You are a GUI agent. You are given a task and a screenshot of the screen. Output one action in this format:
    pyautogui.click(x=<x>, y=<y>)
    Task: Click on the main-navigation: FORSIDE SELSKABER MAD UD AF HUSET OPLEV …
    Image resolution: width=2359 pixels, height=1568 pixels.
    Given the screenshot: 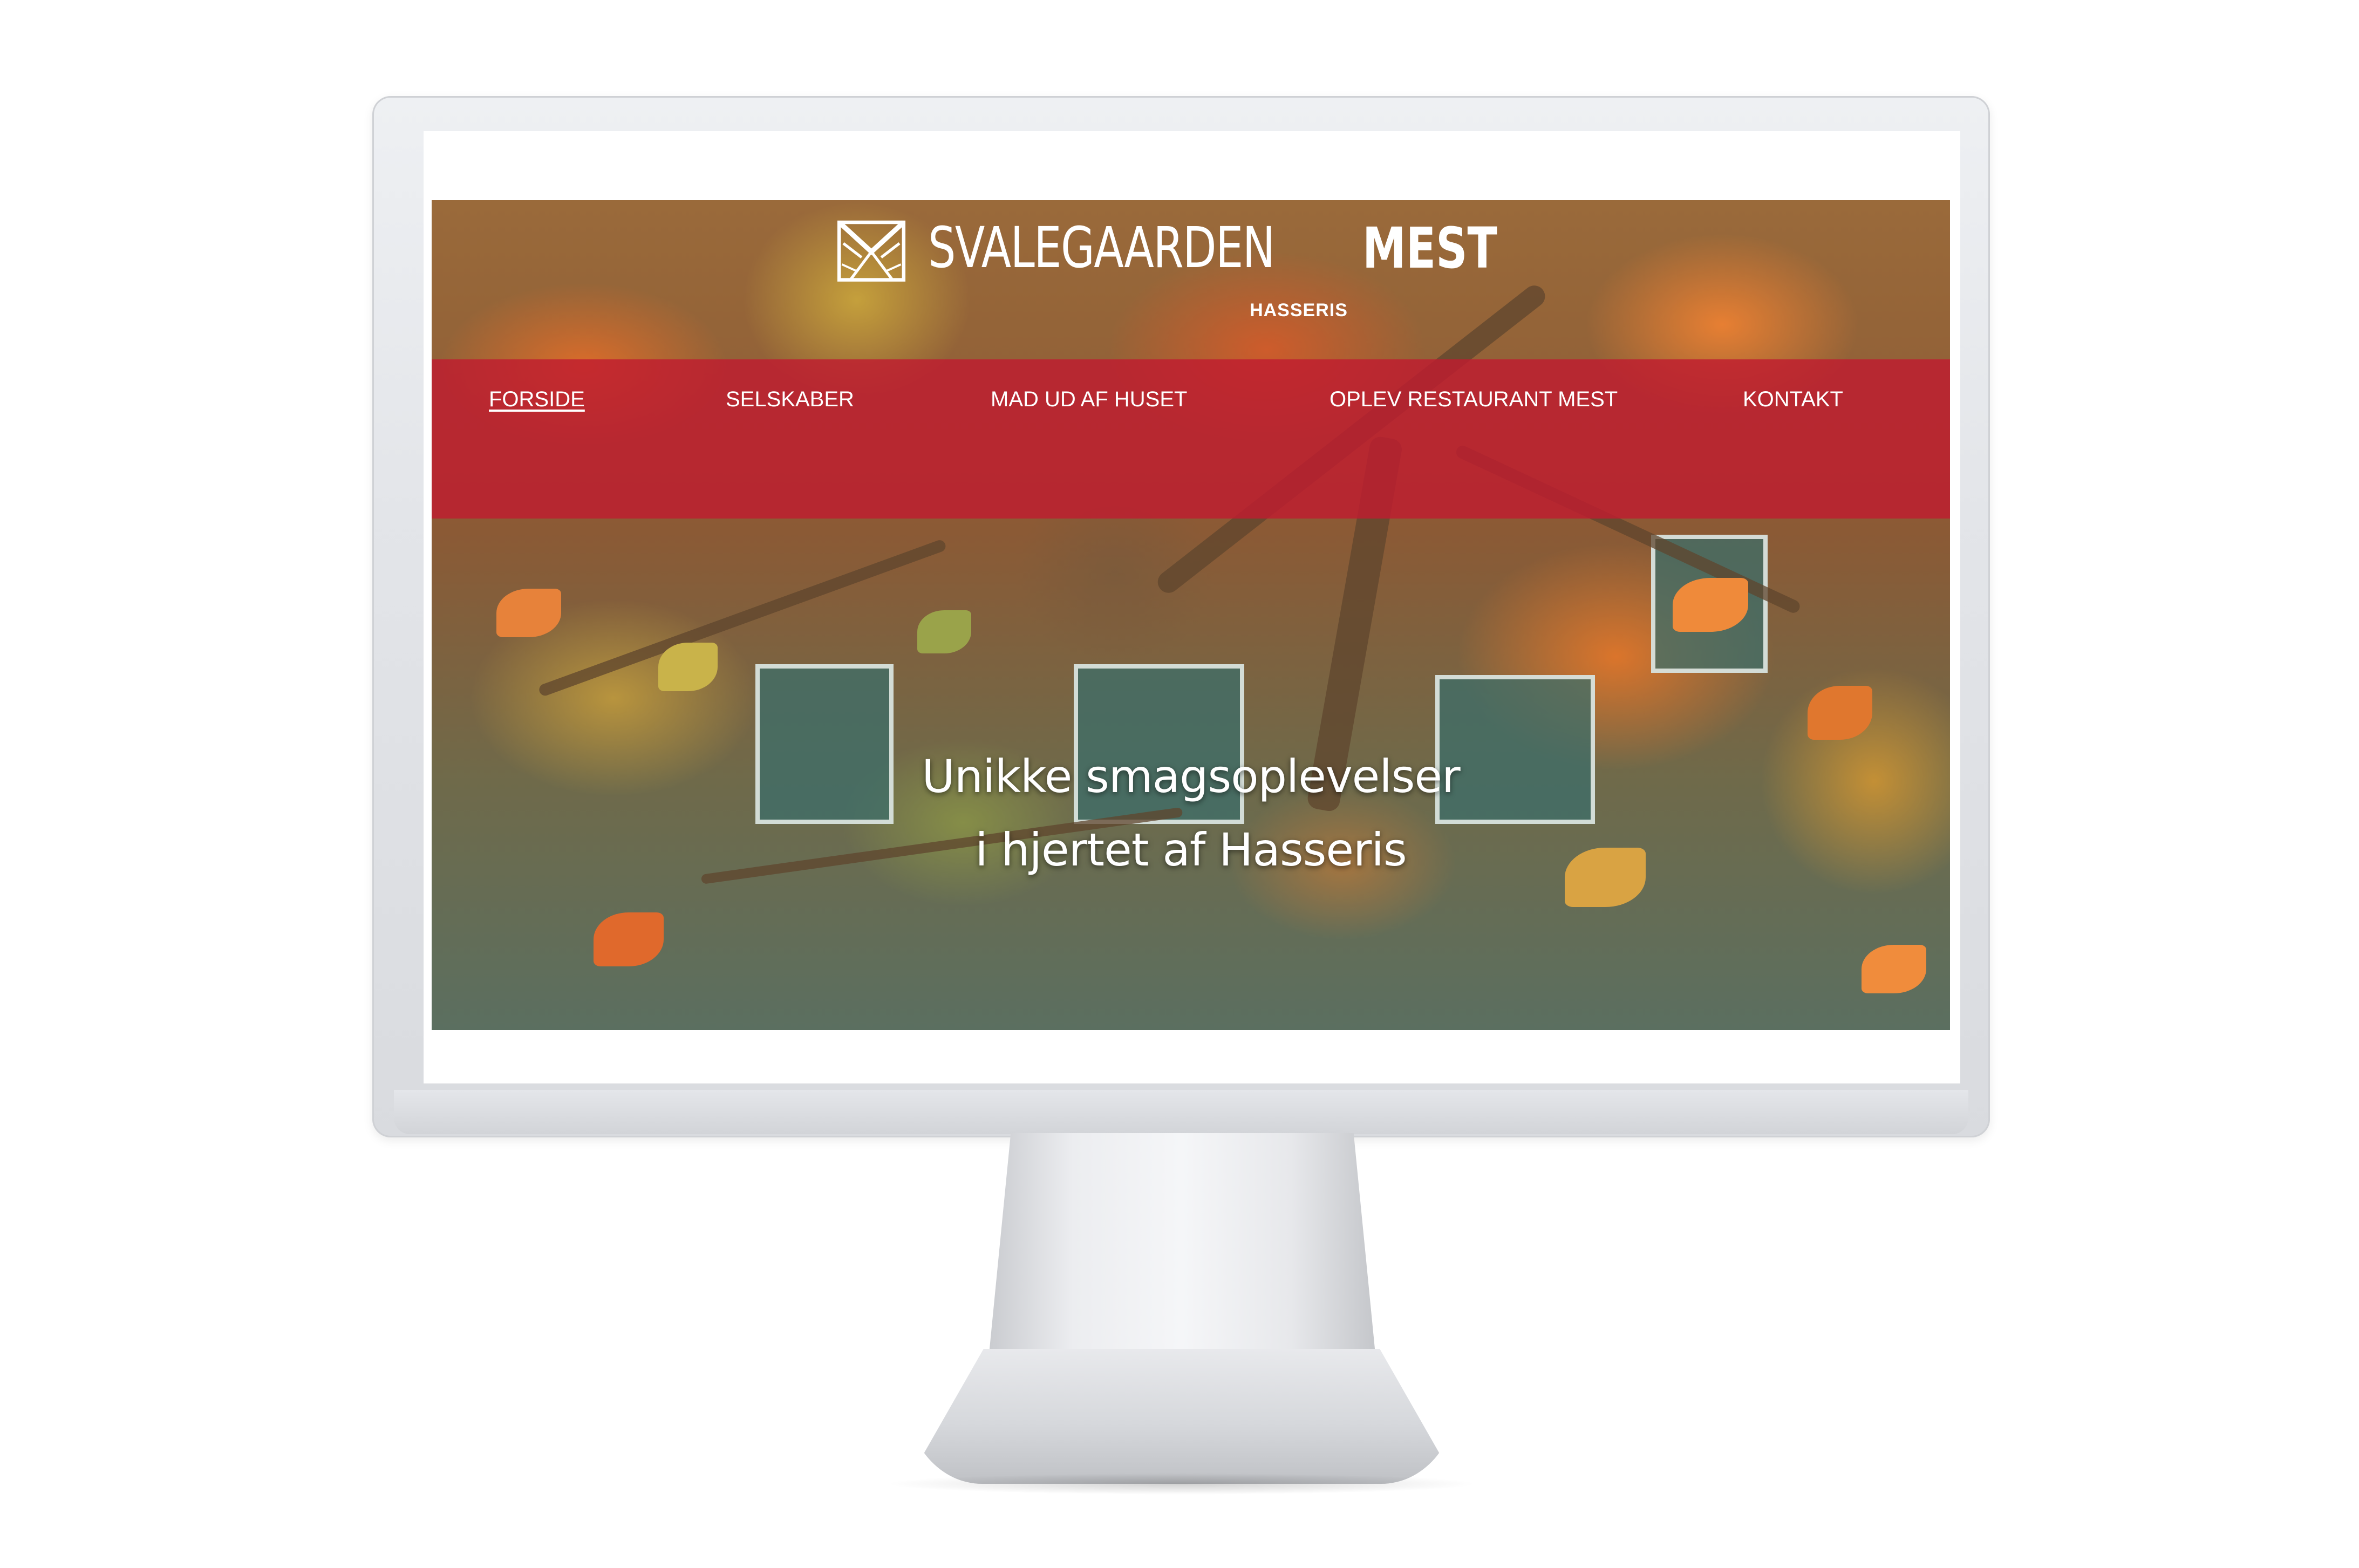 What is the action you would take?
    pyautogui.click(x=1191, y=439)
    